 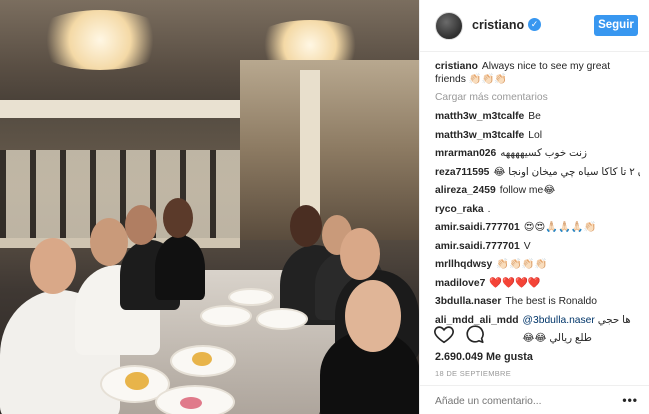 I want to click on follow-button: Seguir, so click(x=616, y=25).